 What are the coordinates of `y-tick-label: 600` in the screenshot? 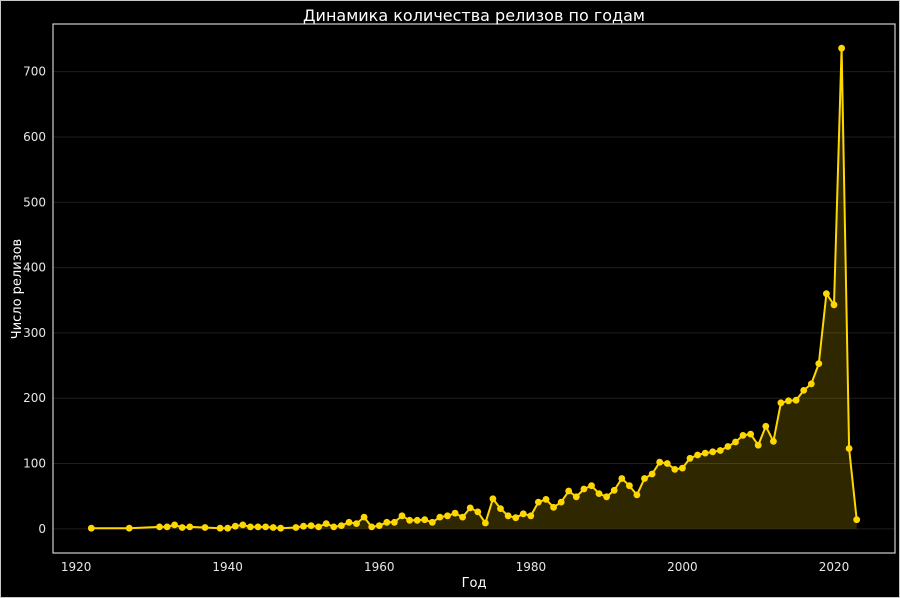 It's located at (34, 137).